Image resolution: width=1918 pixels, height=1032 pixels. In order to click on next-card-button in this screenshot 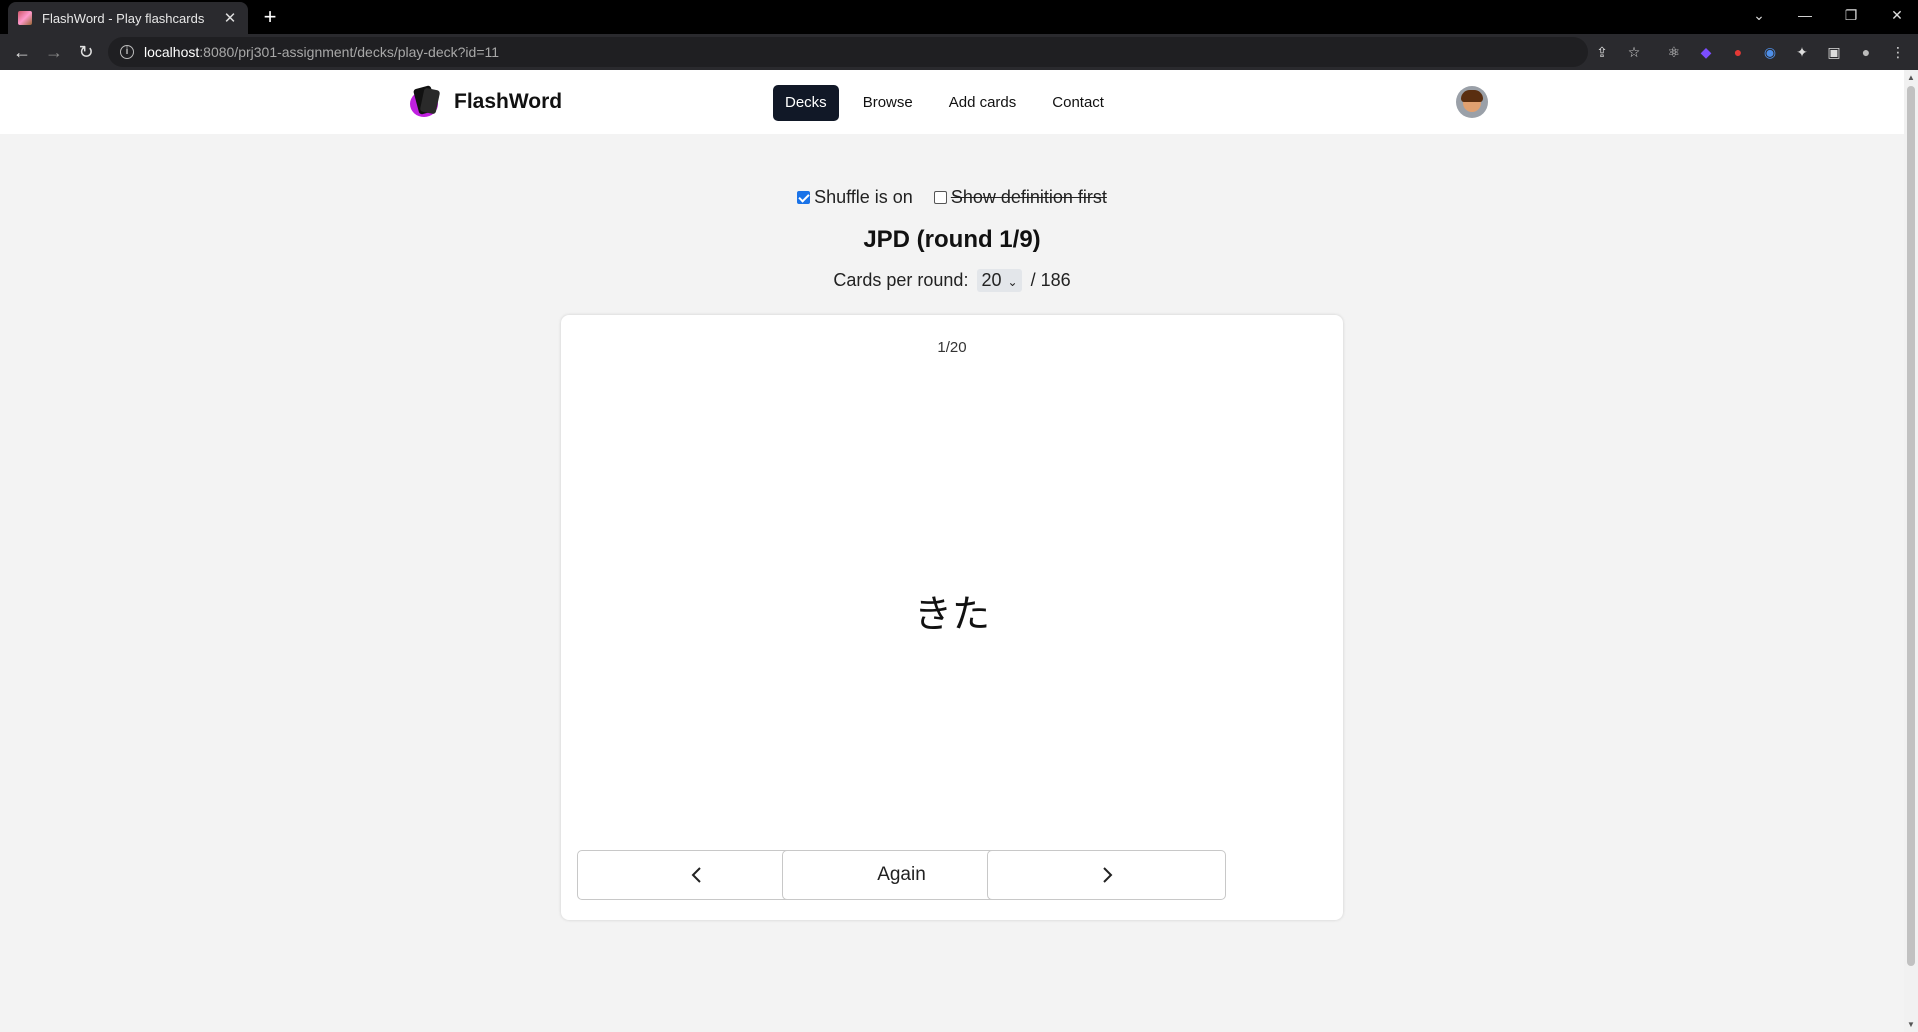, I will do `click(1106, 875)`.